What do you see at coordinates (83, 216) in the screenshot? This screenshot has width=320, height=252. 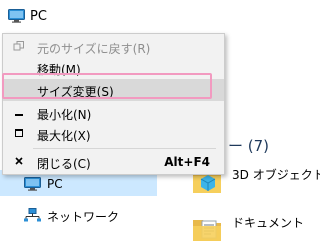 I see `nav-item-network-label: ネットワーク` at bounding box center [83, 216].